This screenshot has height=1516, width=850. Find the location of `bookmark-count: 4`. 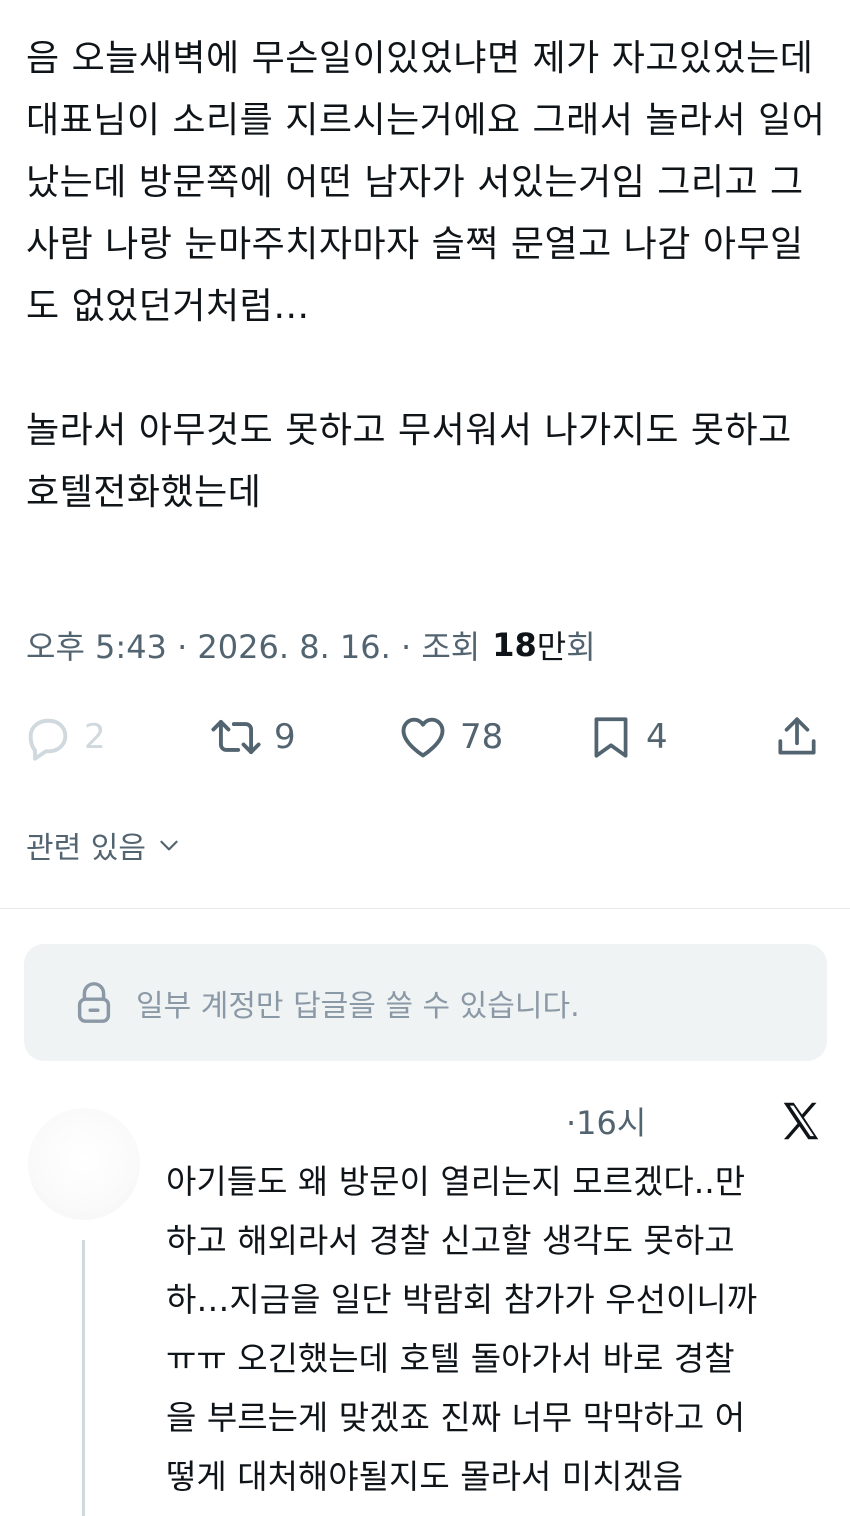

bookmark-count: 4 is located at coordinates (657, 737).